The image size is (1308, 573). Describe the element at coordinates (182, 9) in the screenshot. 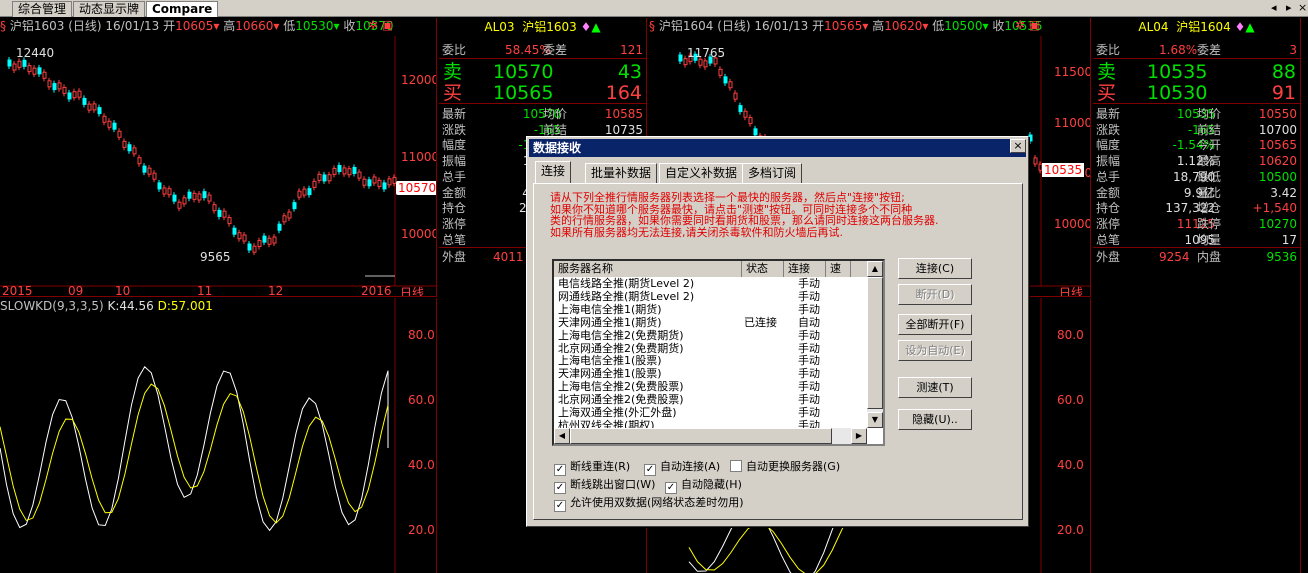

I see `tab-compare: Compare` at that location.